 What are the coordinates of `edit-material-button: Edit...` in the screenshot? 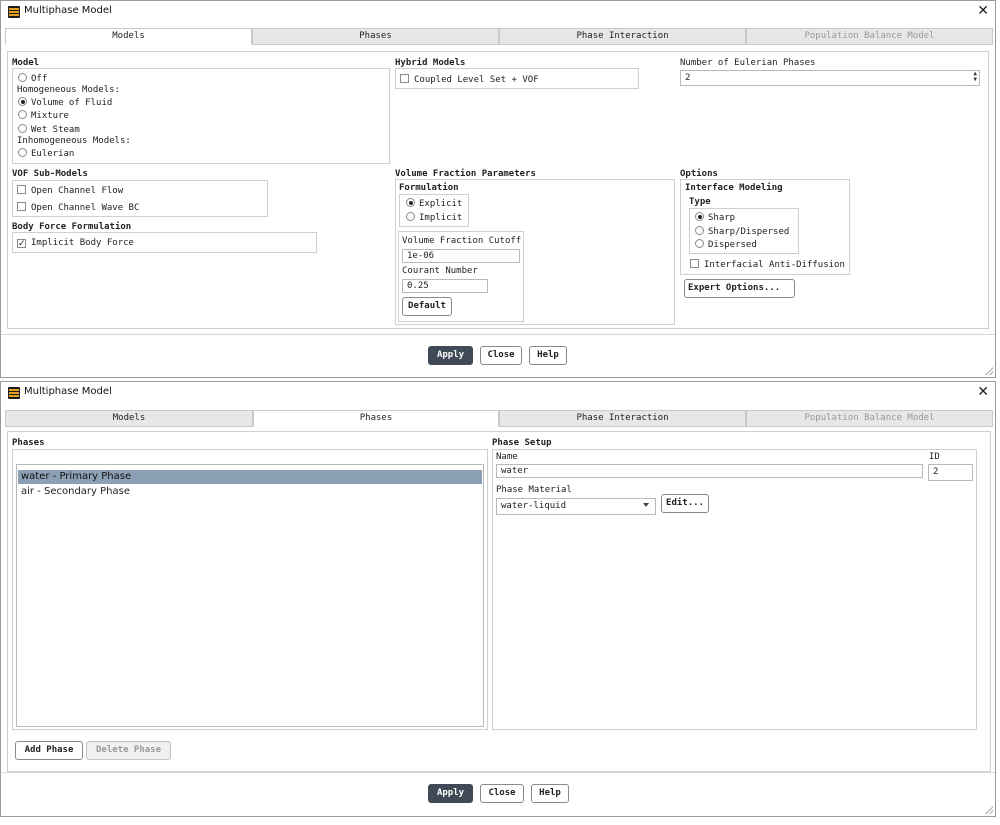 It's located at (685, 503).